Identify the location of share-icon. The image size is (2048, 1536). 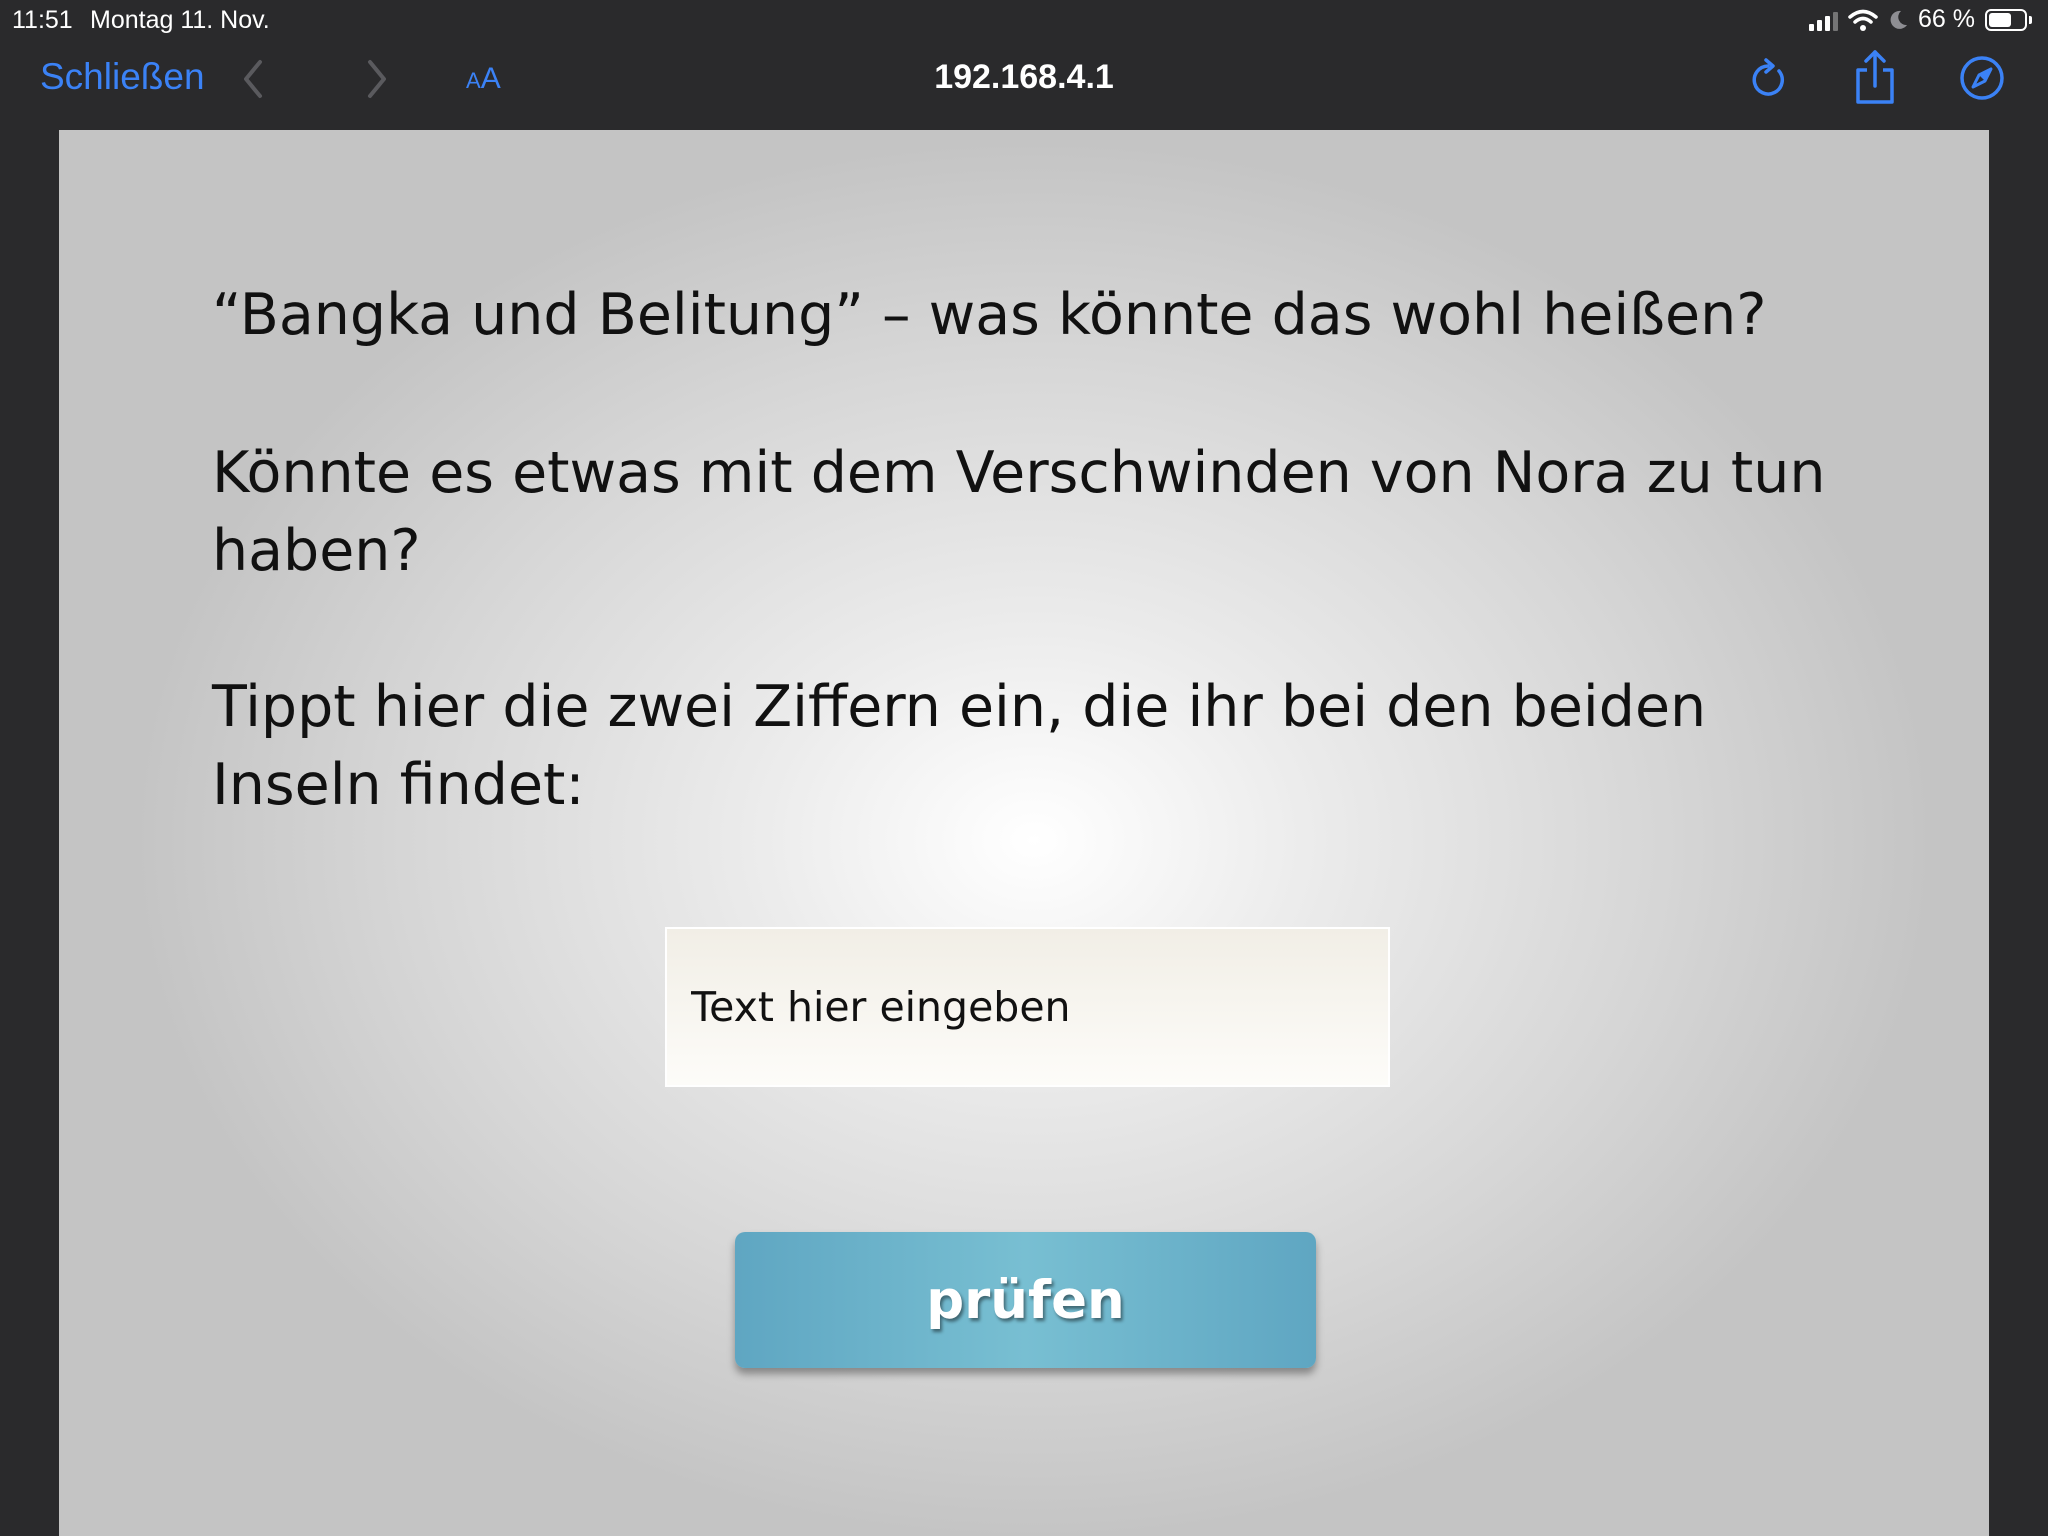
(1875, 78).